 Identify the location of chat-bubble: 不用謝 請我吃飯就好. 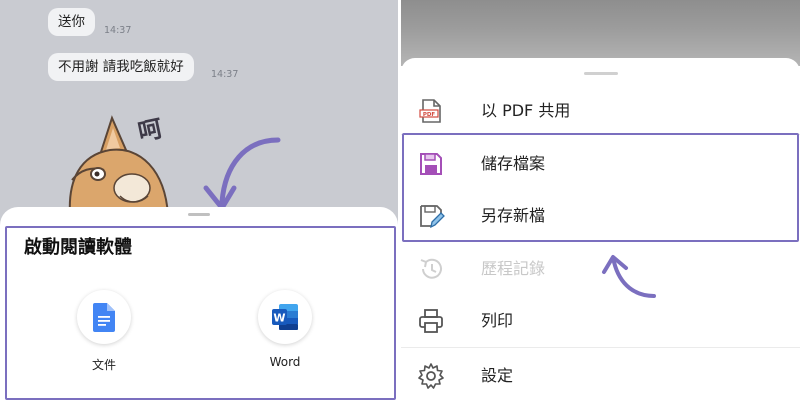
(121, 67).